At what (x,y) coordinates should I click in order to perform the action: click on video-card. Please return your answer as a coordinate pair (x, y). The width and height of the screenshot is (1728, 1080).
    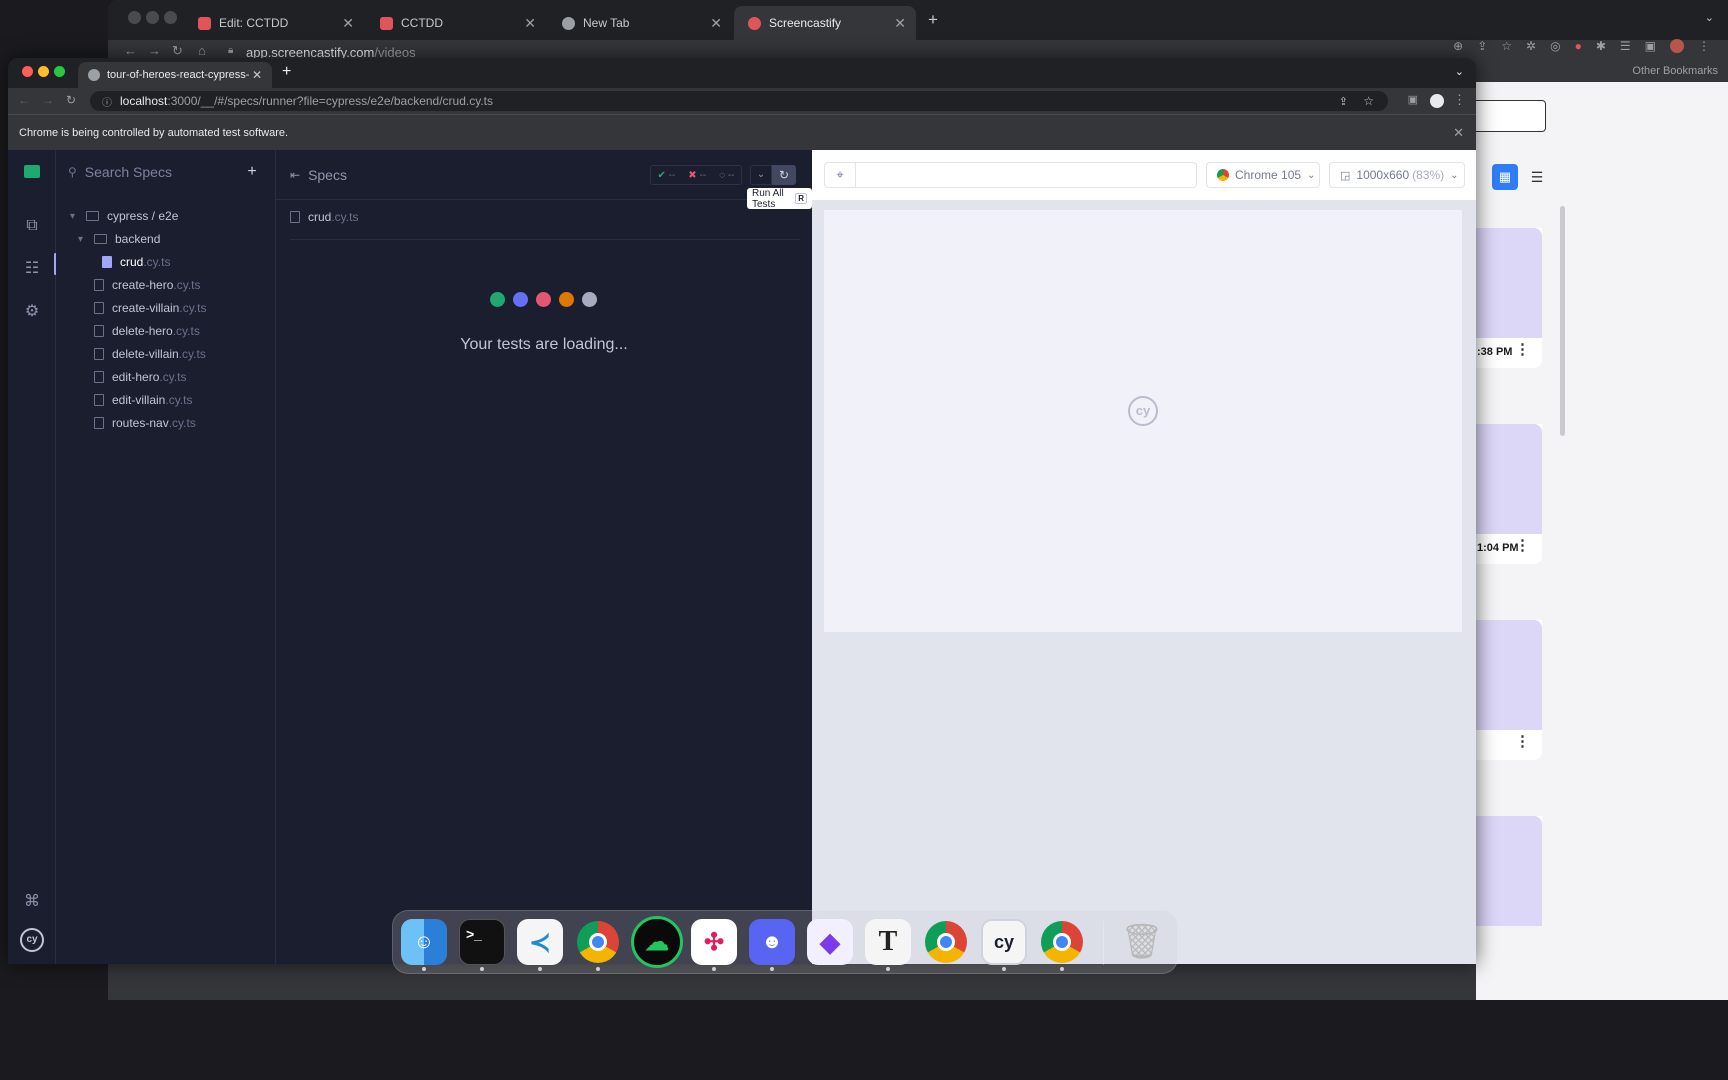
    Looking at the image, I should click on (1509, 871).